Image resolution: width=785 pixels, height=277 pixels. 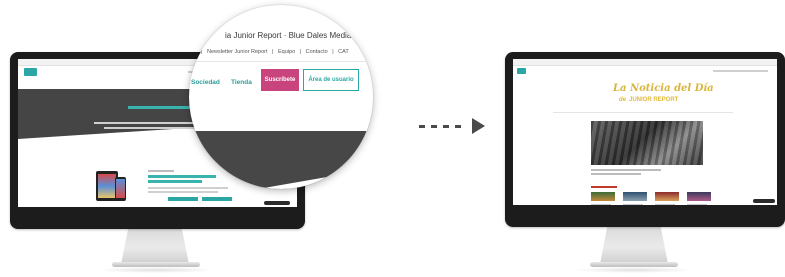 I want to click on left-monitor-shadow, so click(x=156, y=270).